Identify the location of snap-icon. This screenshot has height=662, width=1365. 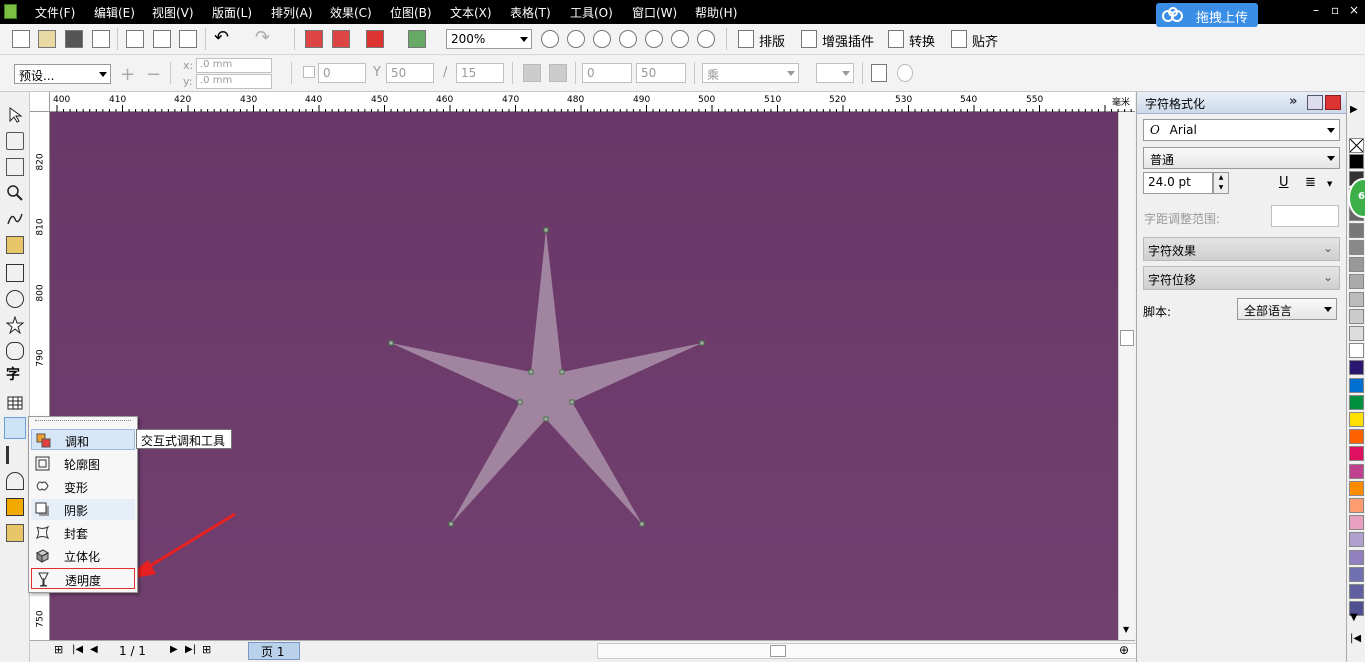
(959, 39).